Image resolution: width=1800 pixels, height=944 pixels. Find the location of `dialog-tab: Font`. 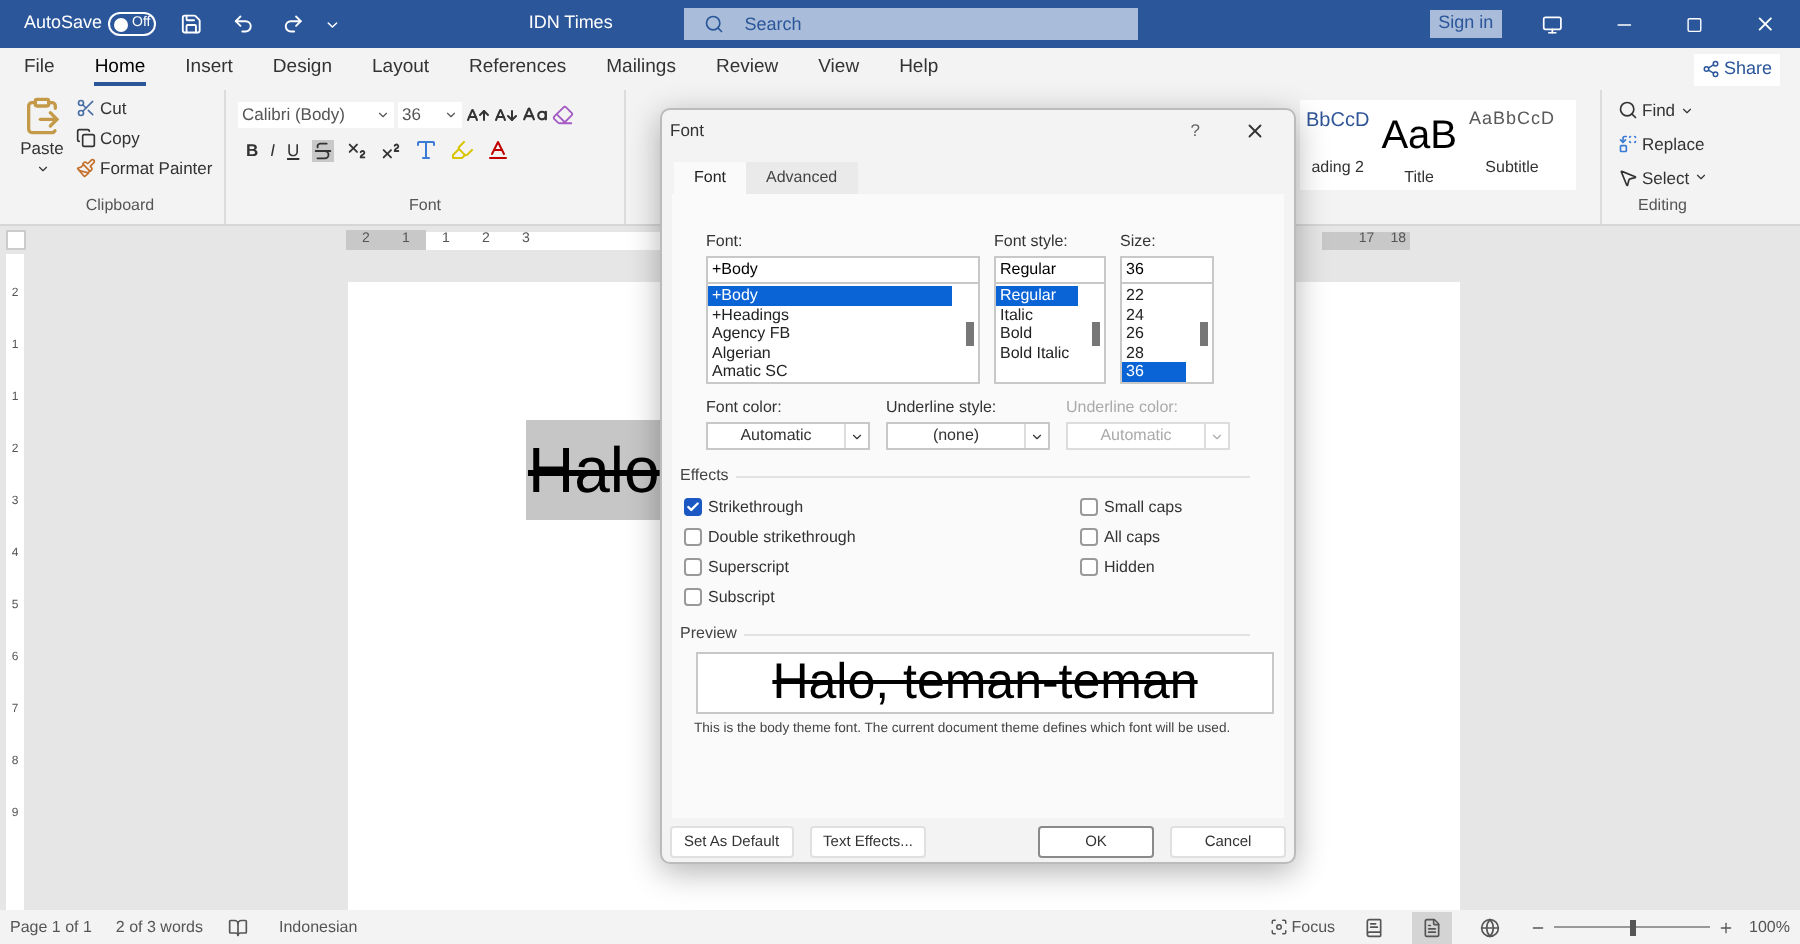

dialog-tab: Font is located at coordinates (710, 178).